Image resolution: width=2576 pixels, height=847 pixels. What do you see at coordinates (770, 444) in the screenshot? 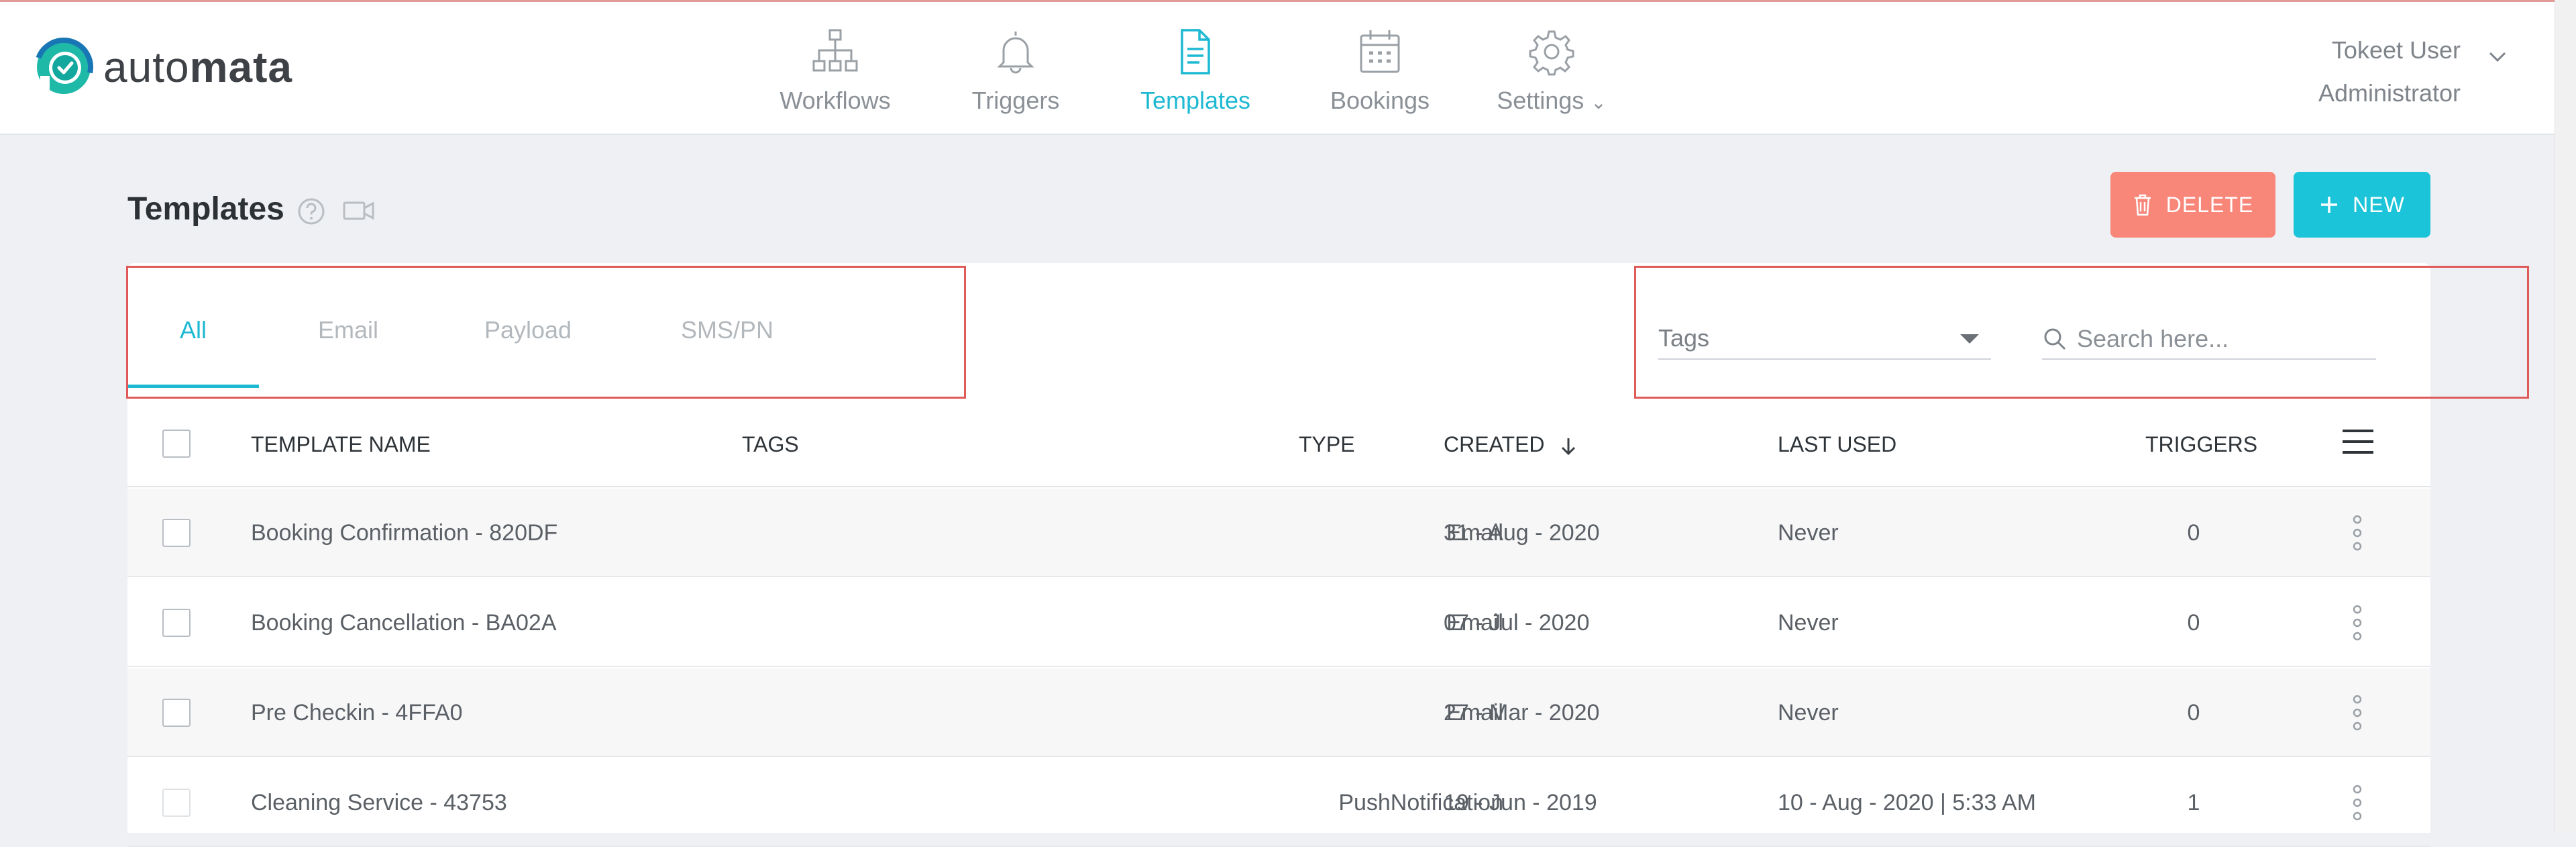
I see `column-header-tags: TAGS` at bounding box center [770, 444].